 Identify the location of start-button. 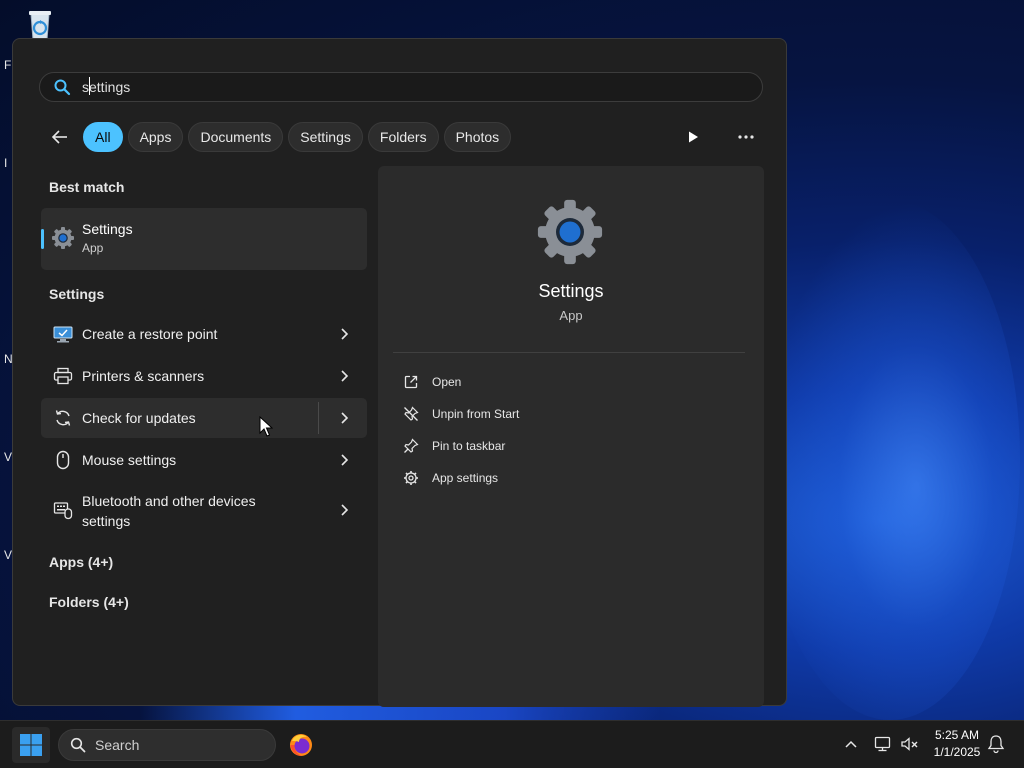
(31, 745).